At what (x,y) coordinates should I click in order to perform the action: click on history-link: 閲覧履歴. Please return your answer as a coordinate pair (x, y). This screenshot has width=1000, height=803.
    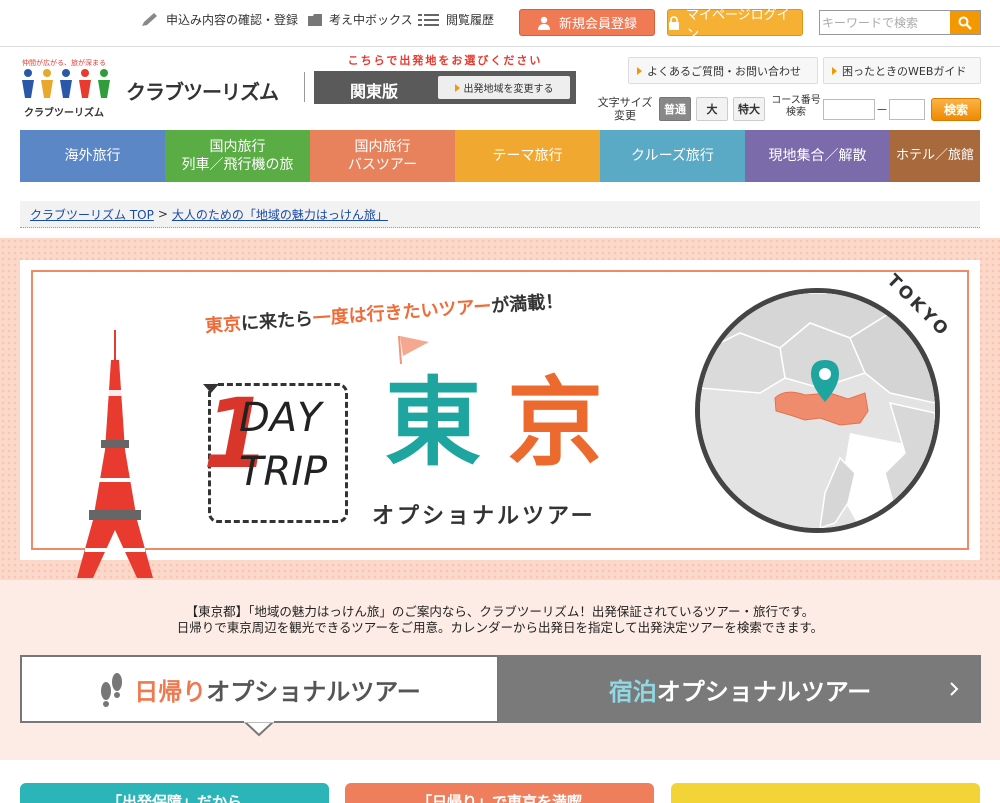
    Looking at the image, I should click on (456, 19).